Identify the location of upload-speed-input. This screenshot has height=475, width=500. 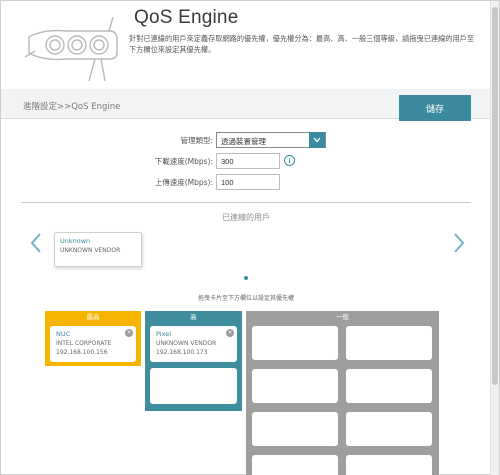
(248, 182).